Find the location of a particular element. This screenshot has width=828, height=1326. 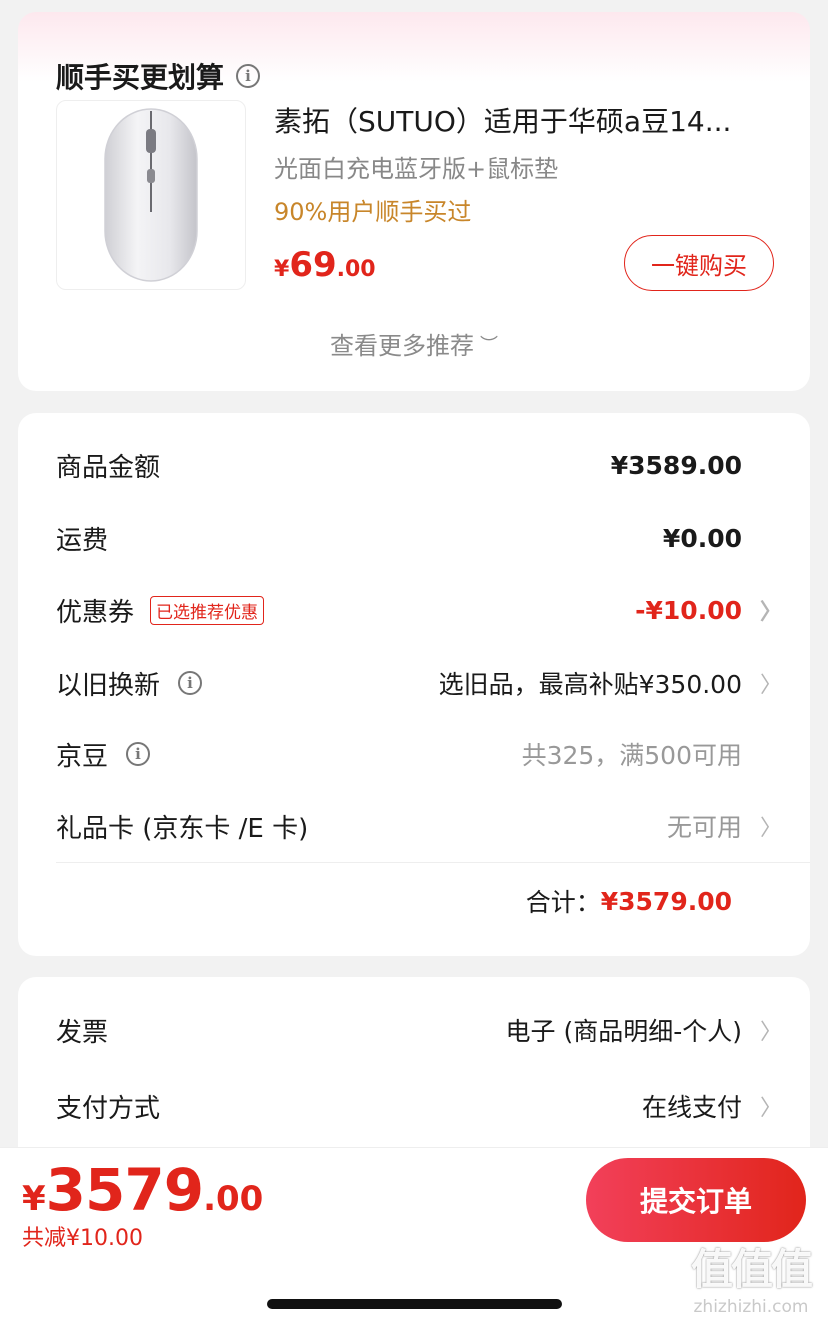

shipping-label: 运费 is located at coordinates (82, 540).